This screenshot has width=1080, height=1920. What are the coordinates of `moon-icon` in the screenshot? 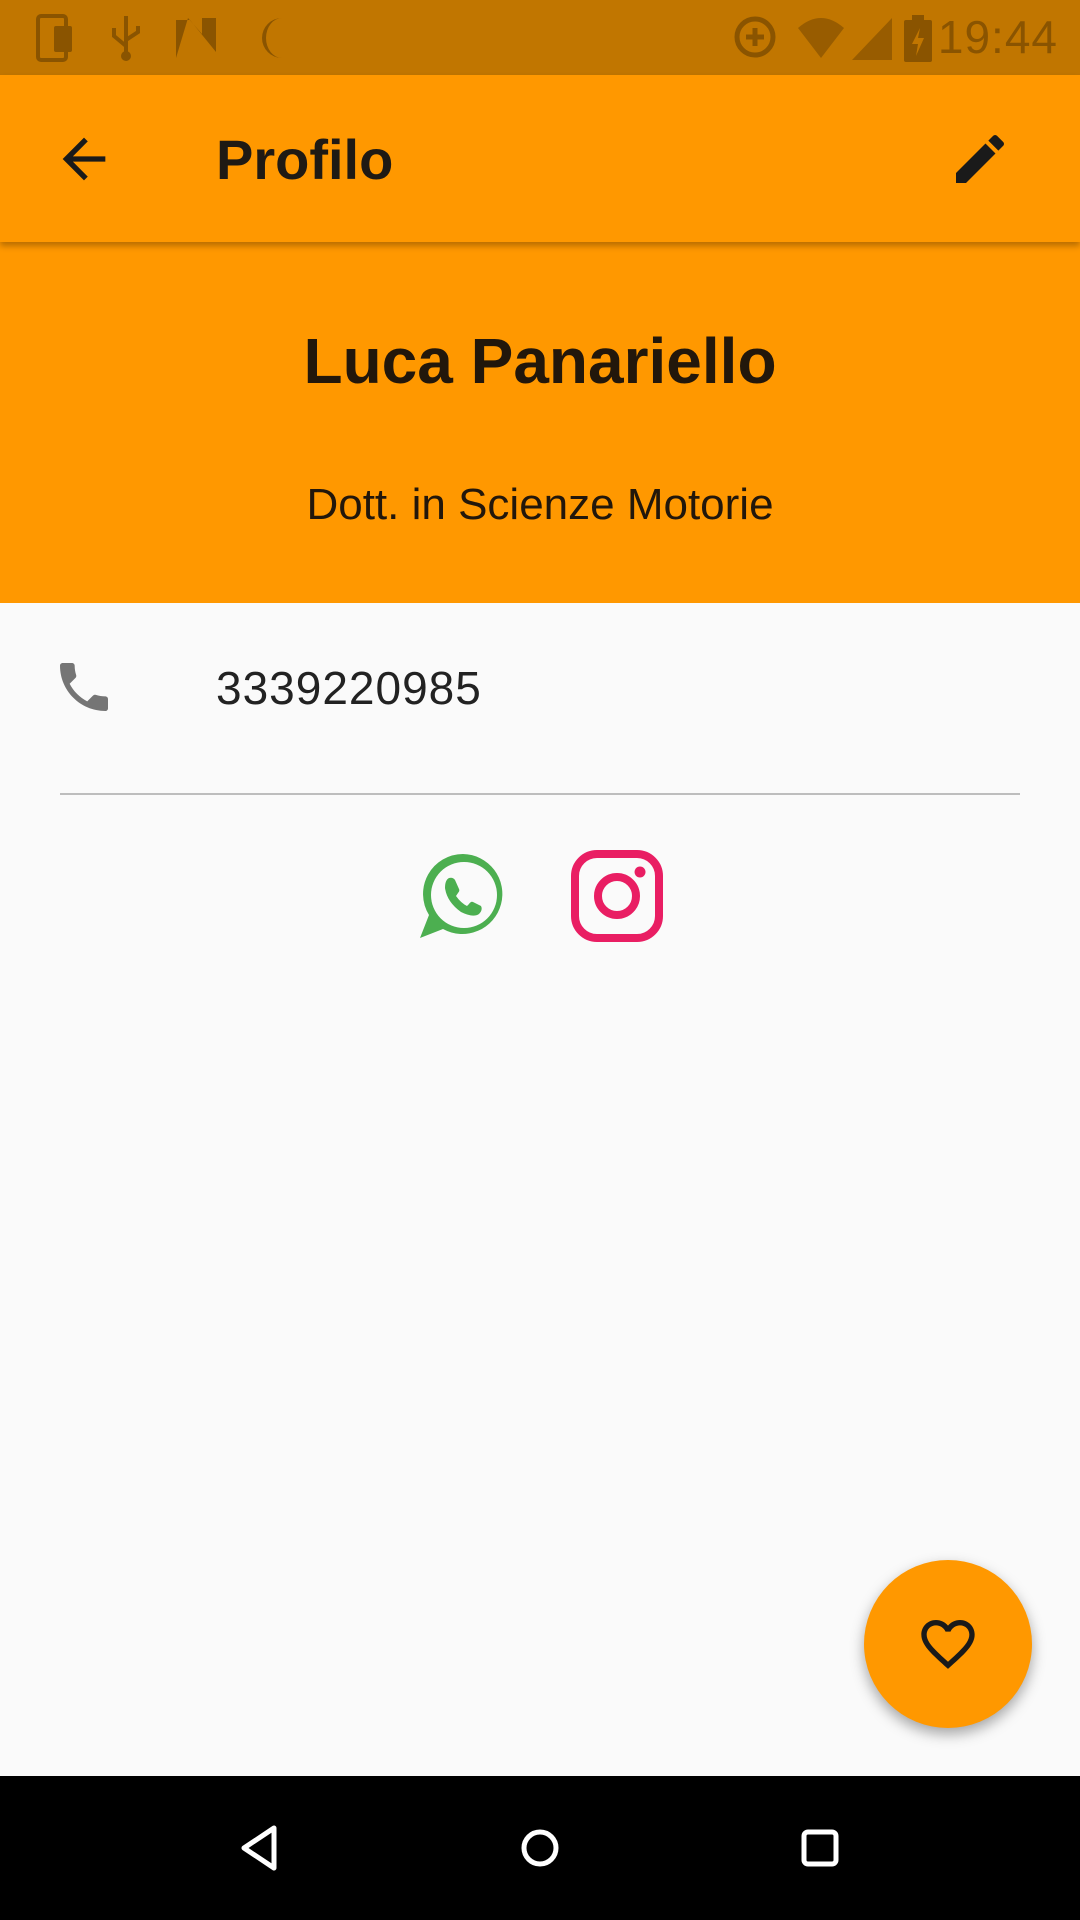 It's located at (272, 38).